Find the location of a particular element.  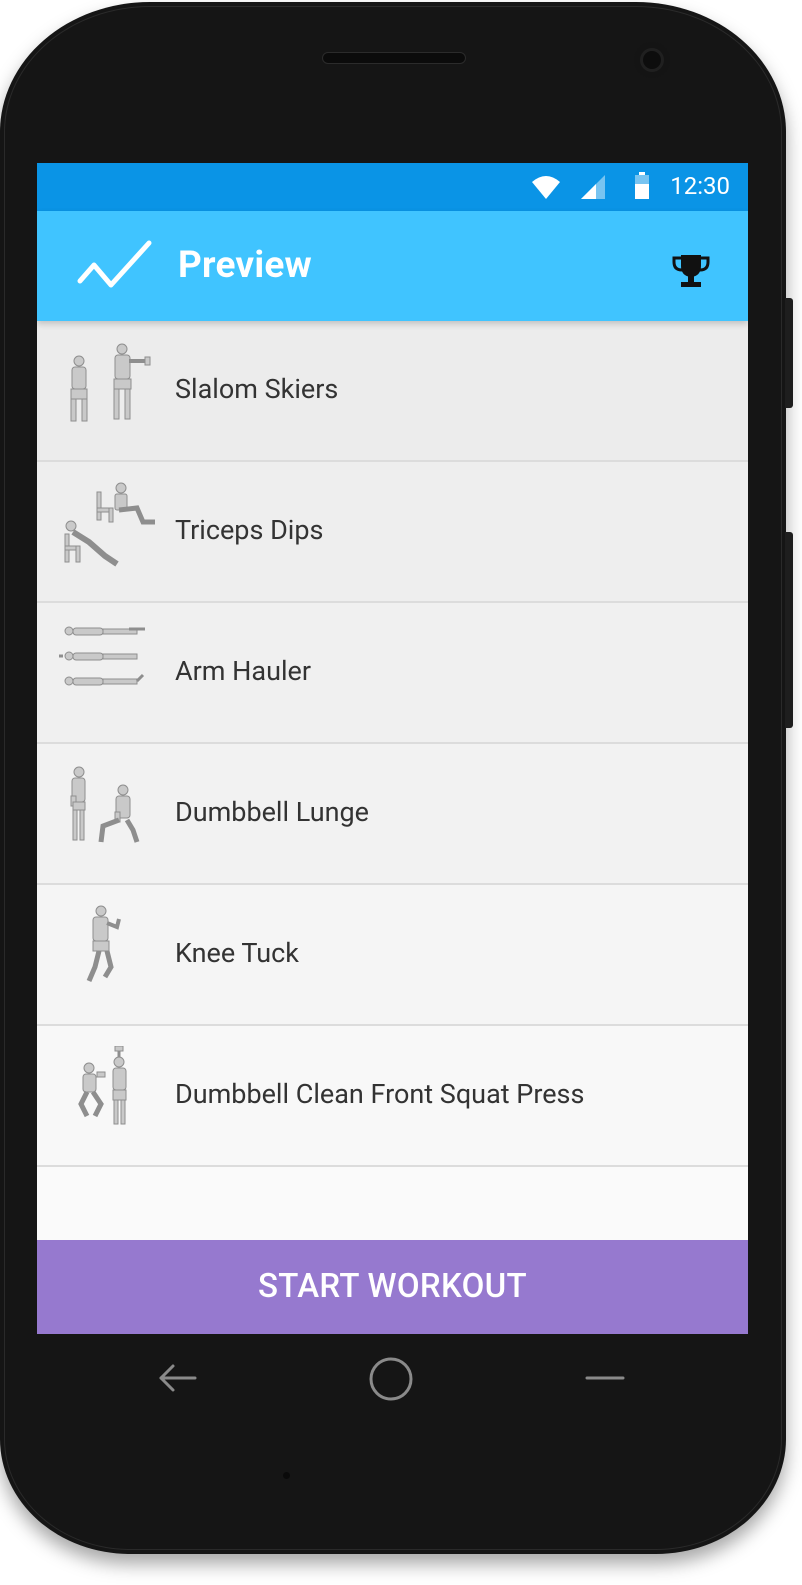

checkmark-trend-icon is located at coordinates (114, 264).